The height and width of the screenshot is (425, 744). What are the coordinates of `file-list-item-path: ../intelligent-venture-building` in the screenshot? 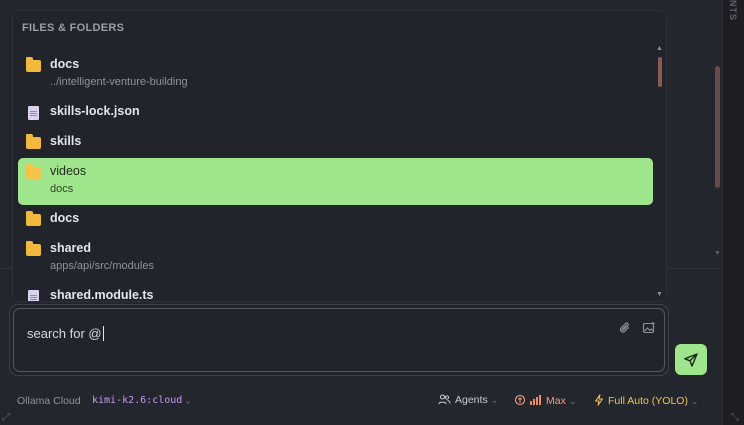 It's located at (119, 82).